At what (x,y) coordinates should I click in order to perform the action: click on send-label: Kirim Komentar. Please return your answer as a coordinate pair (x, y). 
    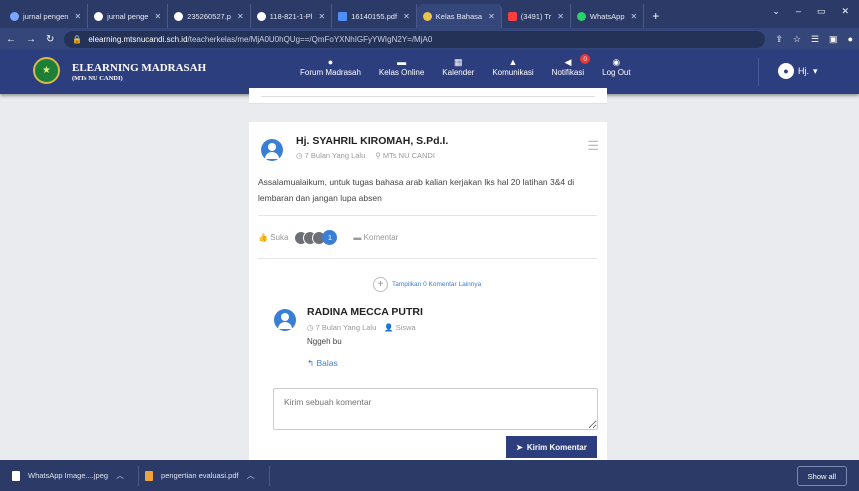
    Looking at the image, I should click on (556, 447).